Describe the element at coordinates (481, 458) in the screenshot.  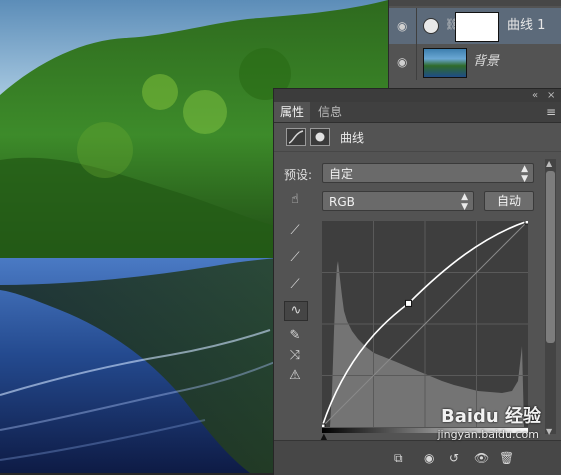
I see `visibility-icon: 👁` at that location.